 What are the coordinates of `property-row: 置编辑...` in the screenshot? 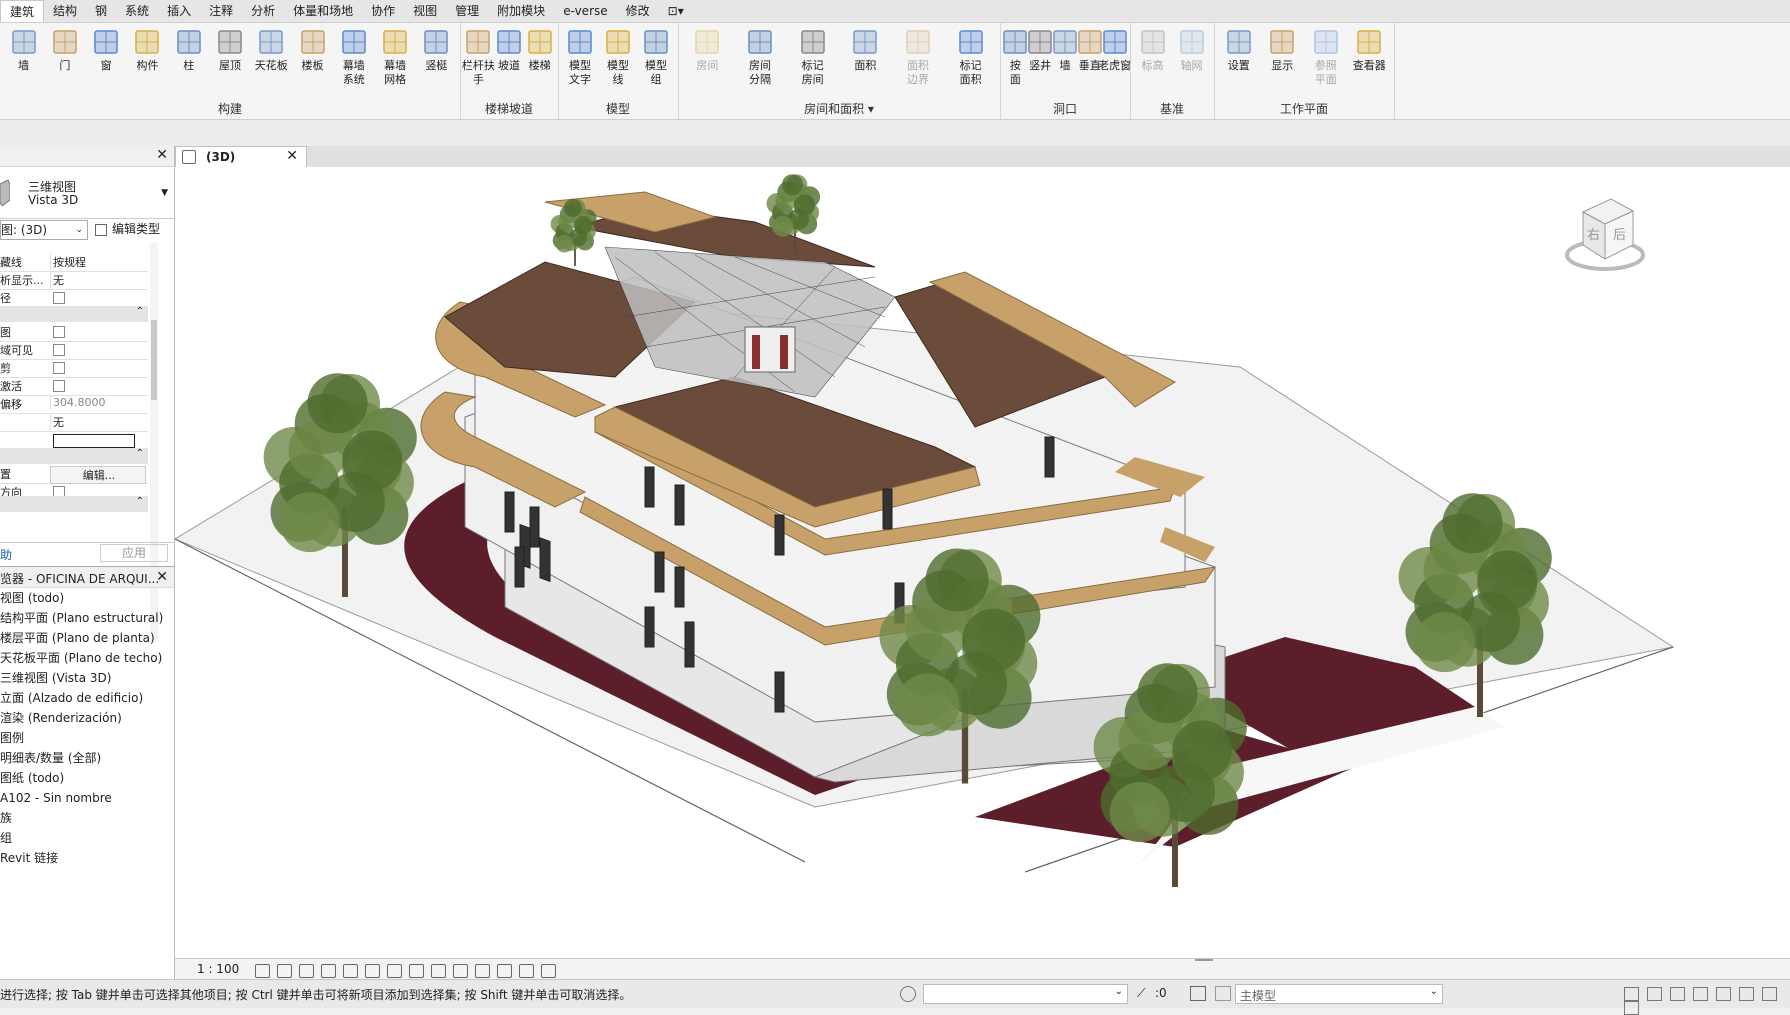 It's located at (74, 474).